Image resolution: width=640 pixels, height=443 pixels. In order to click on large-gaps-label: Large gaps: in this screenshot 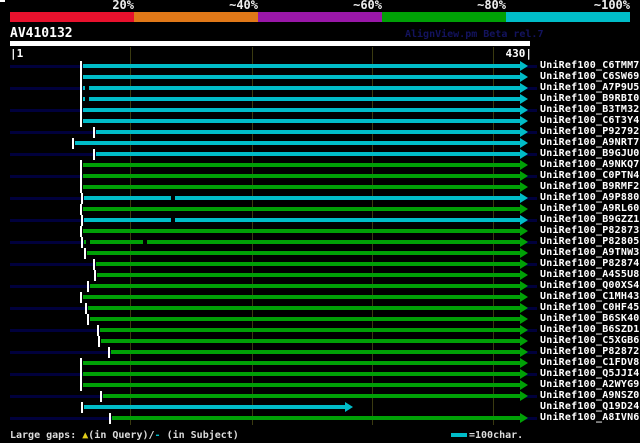, I will do `click(46, 435)`.